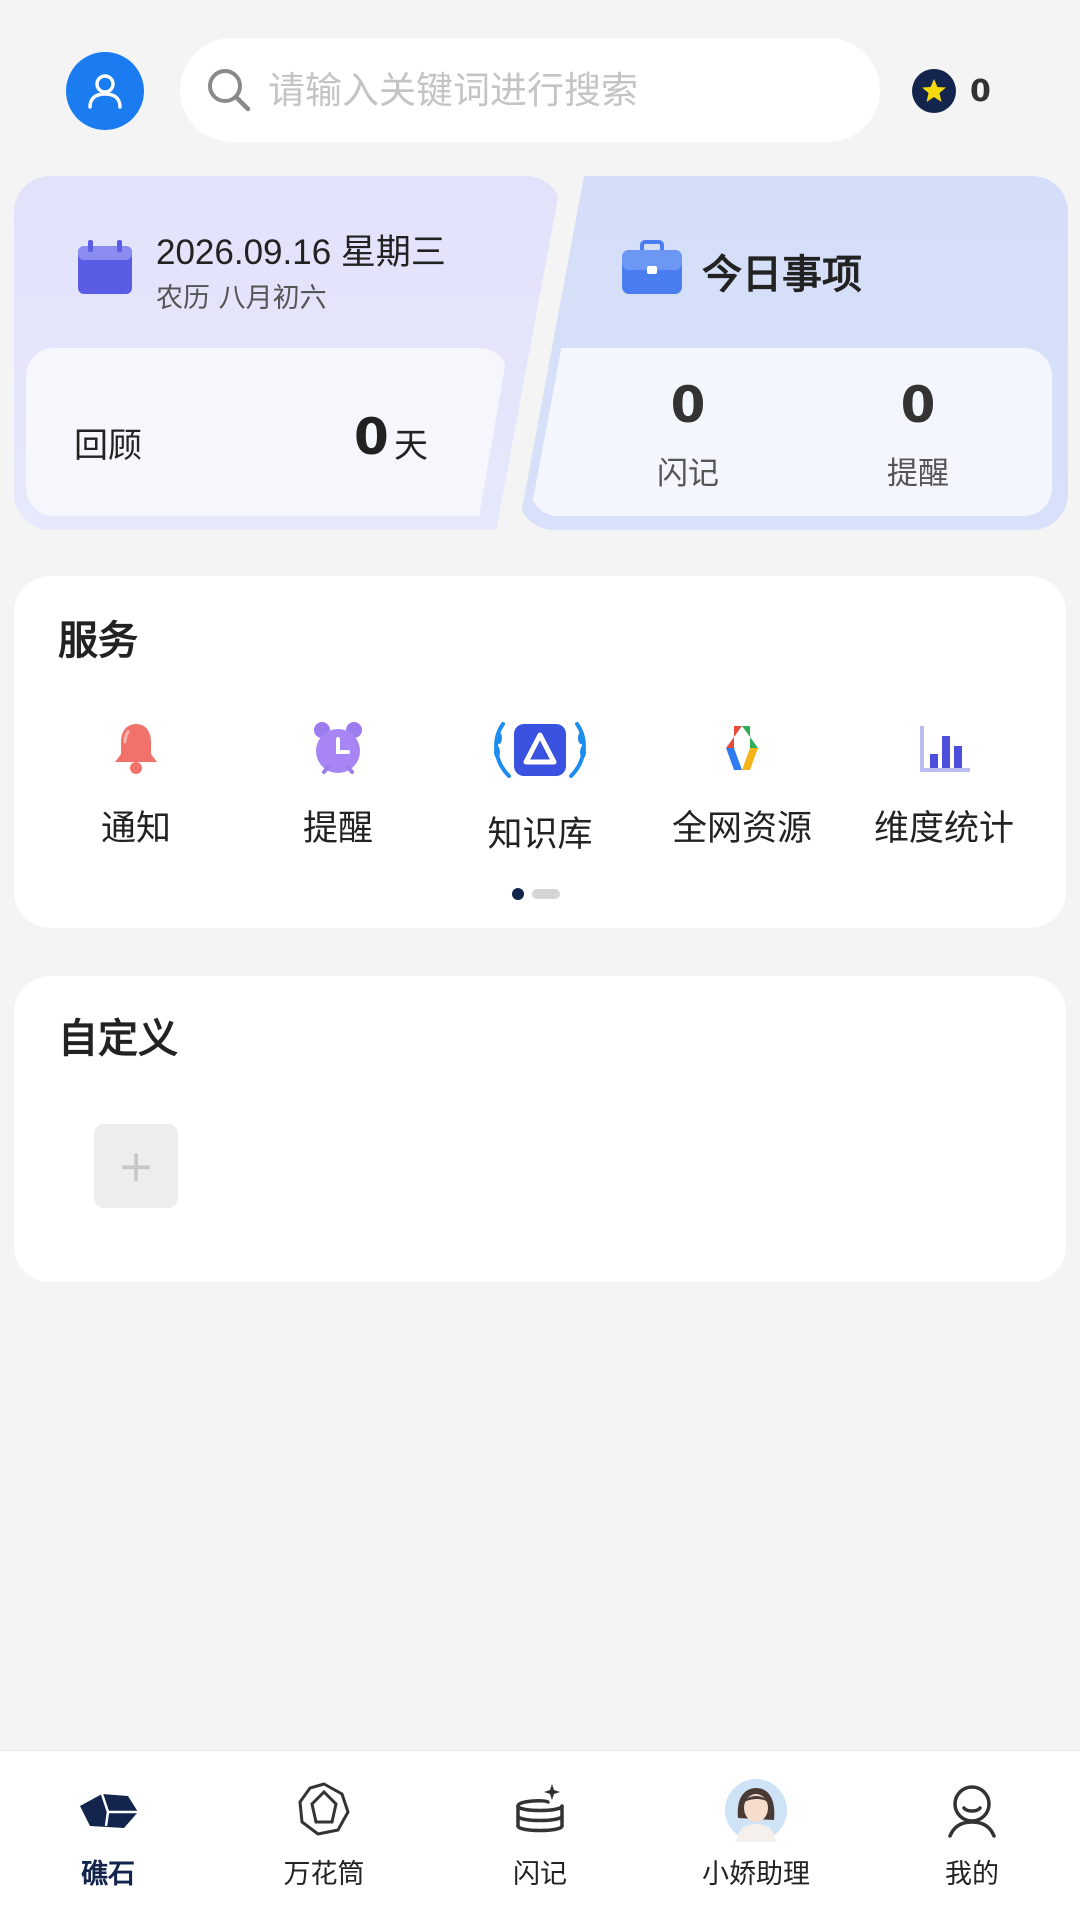  I want to click on nav-item-assistant: 小娇助理, so click(756, 1834).